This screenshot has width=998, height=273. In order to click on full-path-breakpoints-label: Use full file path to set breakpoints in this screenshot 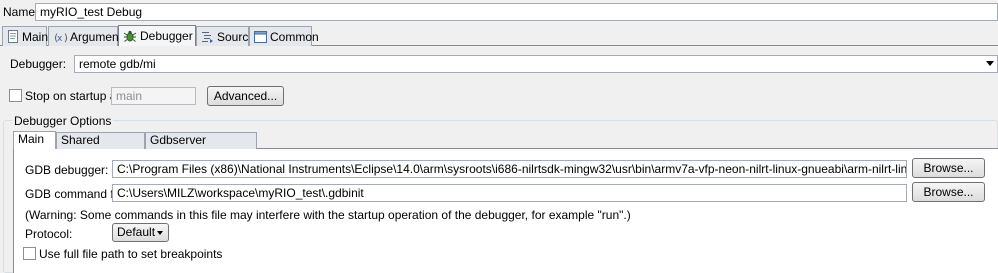, I will do `click(131, 254)`.